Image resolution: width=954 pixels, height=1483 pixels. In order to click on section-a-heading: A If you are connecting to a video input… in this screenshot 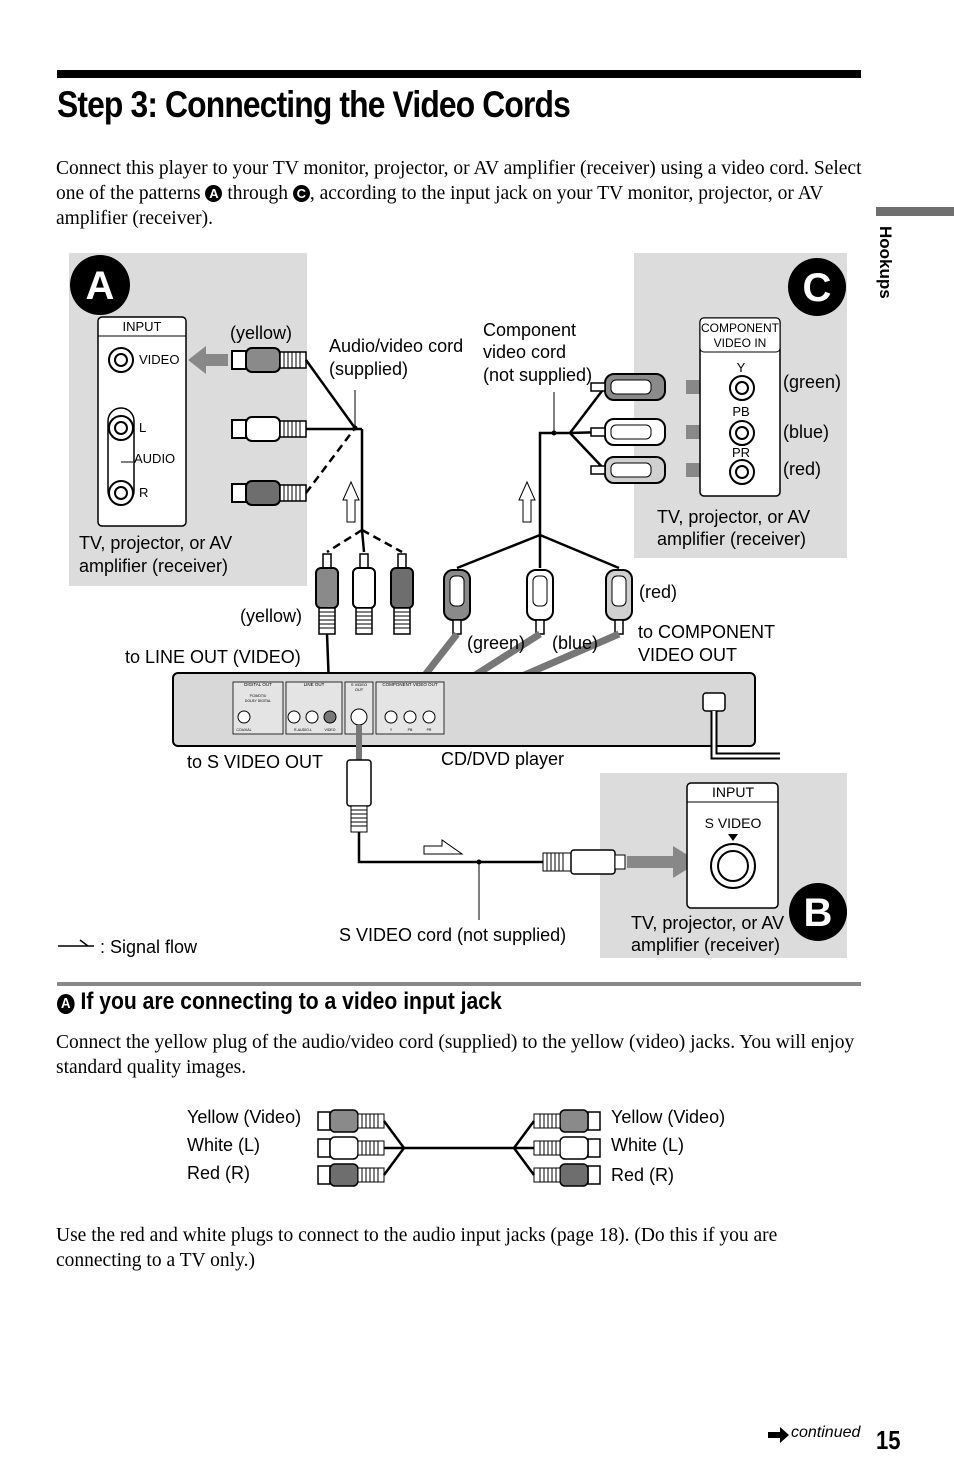, I will do `click(279, 1002)`.